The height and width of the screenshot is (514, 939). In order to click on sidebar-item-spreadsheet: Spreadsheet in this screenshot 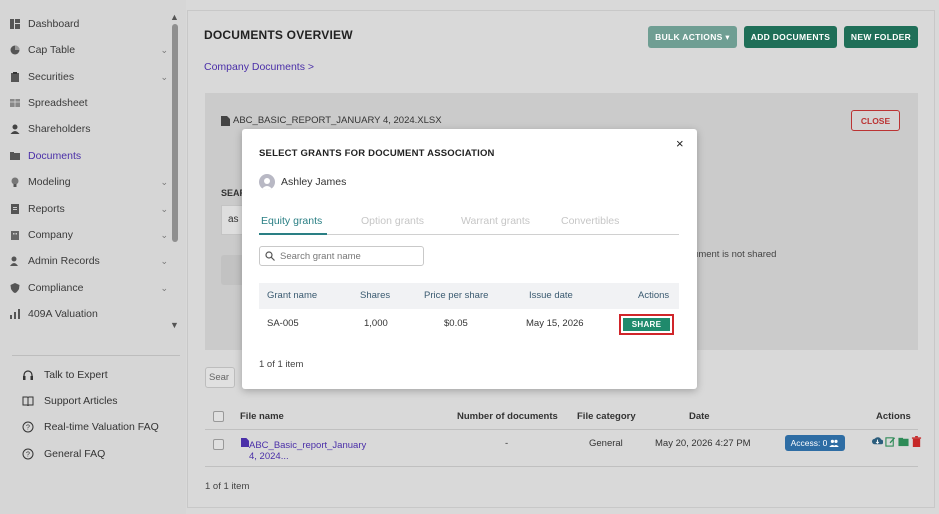, I will do `click(90, 103)`.